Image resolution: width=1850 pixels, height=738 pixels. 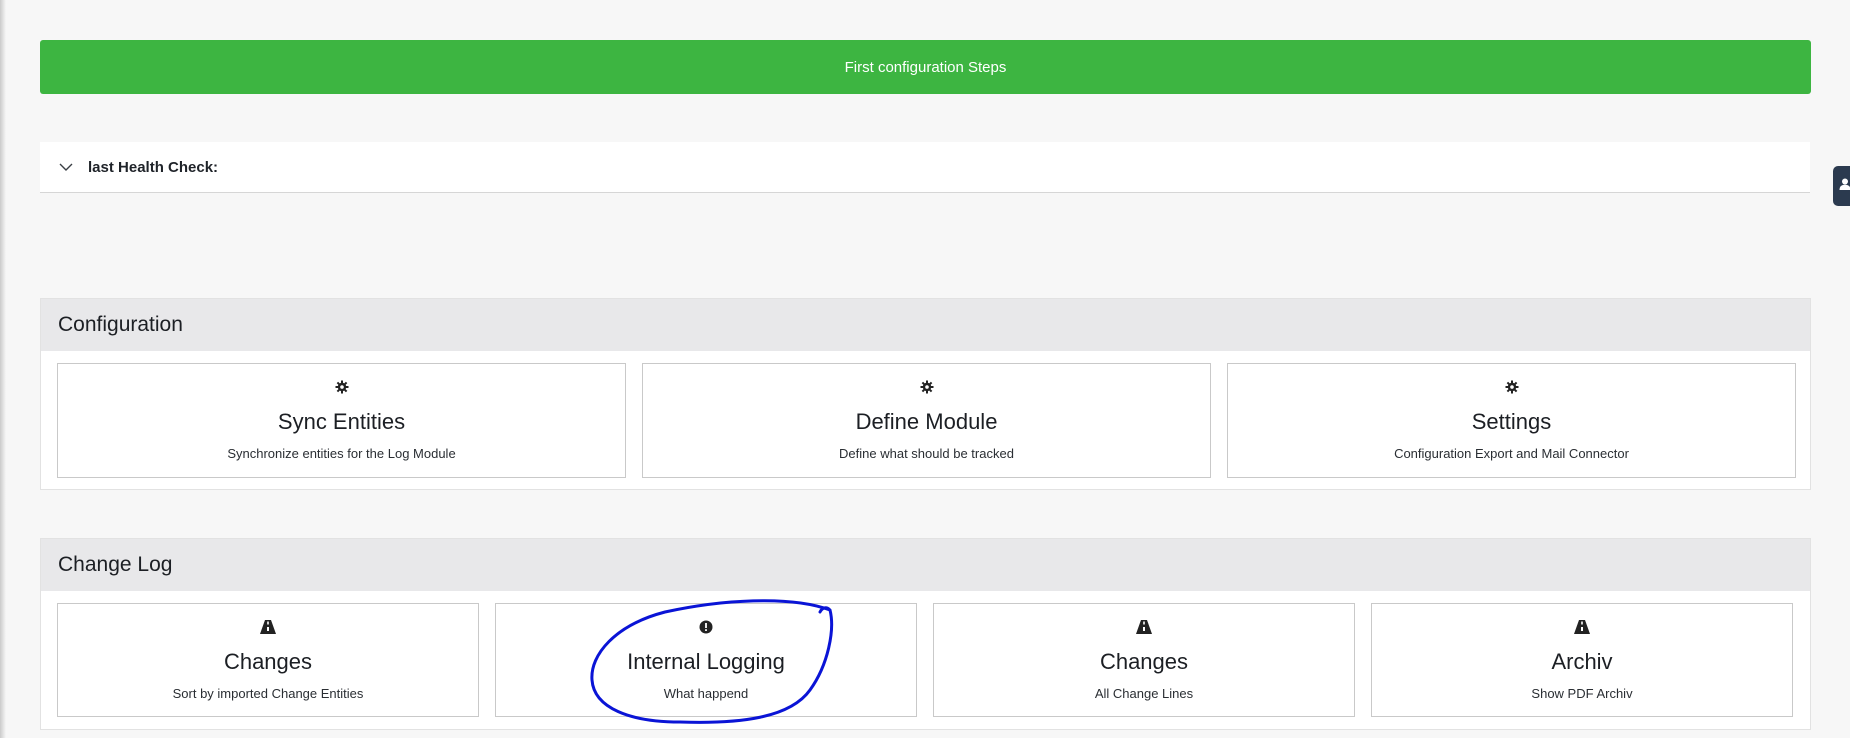 I want to click on card-title: Internal Logging, so click(x=706, y=661).